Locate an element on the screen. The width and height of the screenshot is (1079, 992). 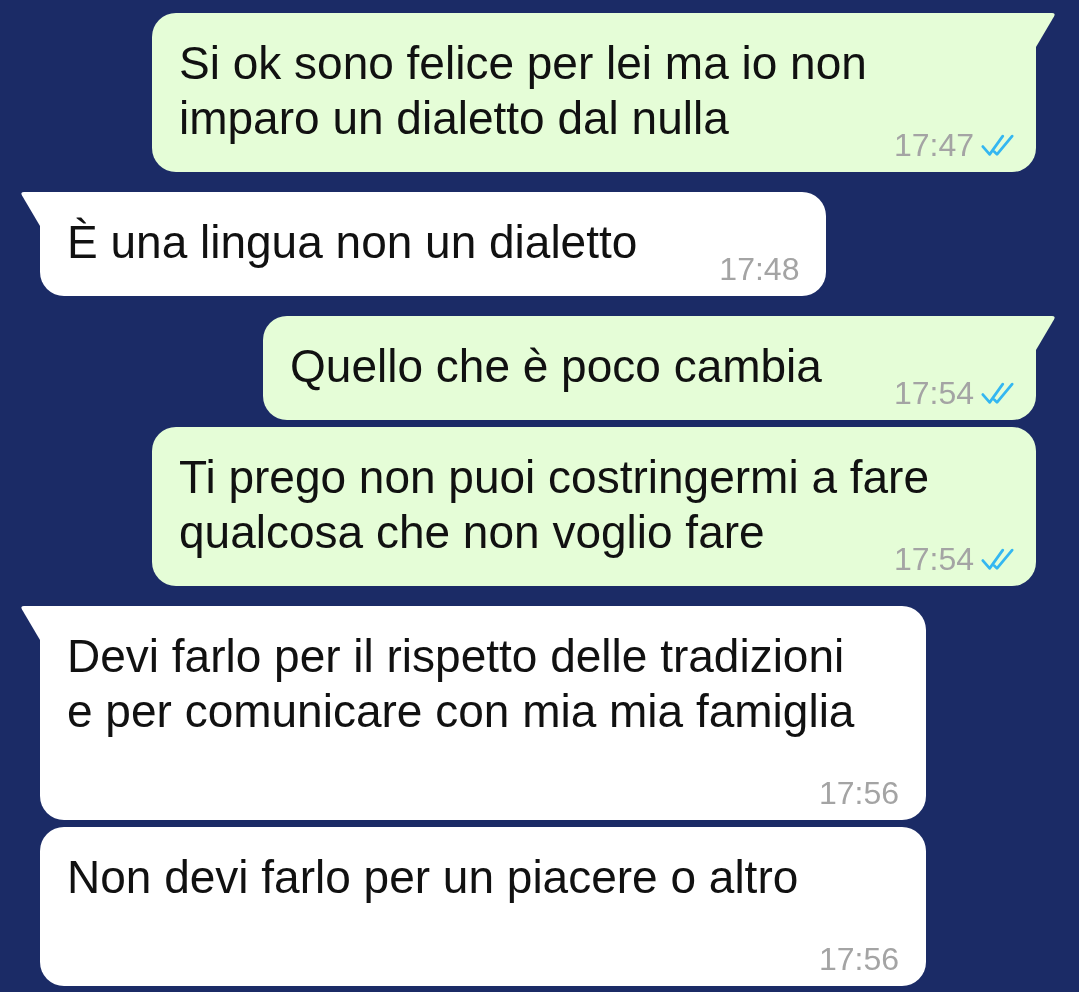
message-time: 17:48 is located at coordinates (759, 269).